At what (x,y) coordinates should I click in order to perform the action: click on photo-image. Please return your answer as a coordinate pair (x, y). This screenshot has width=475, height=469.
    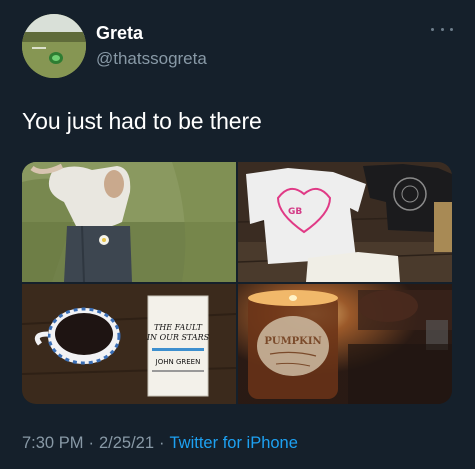
    Looking at the image, I should click on (129, 222).